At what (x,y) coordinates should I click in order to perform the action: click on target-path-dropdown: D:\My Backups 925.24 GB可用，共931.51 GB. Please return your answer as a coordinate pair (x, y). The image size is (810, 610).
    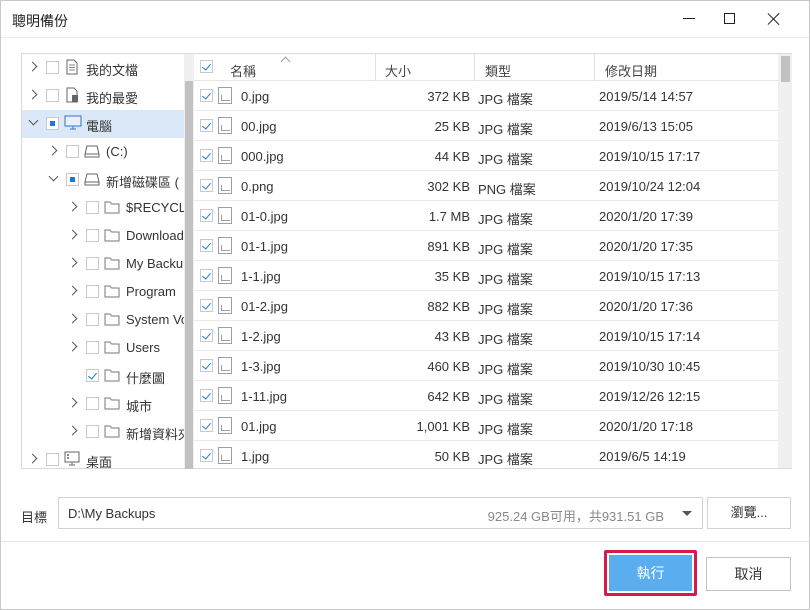
    Looking at the image, I should click on (380, 513).